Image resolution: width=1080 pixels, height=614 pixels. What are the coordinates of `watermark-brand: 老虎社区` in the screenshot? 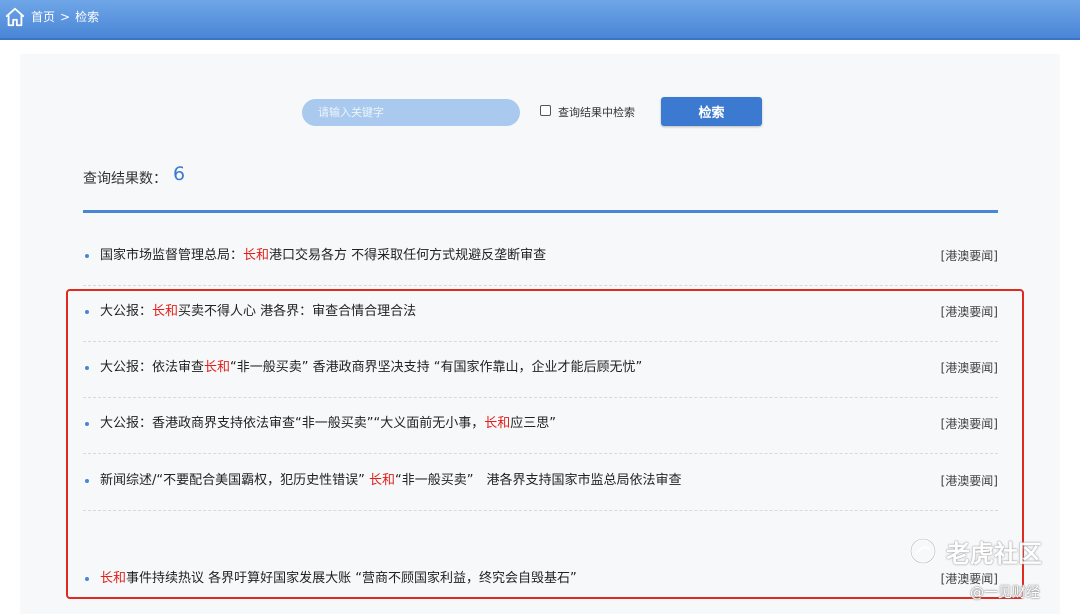 It's located at (994, 554).